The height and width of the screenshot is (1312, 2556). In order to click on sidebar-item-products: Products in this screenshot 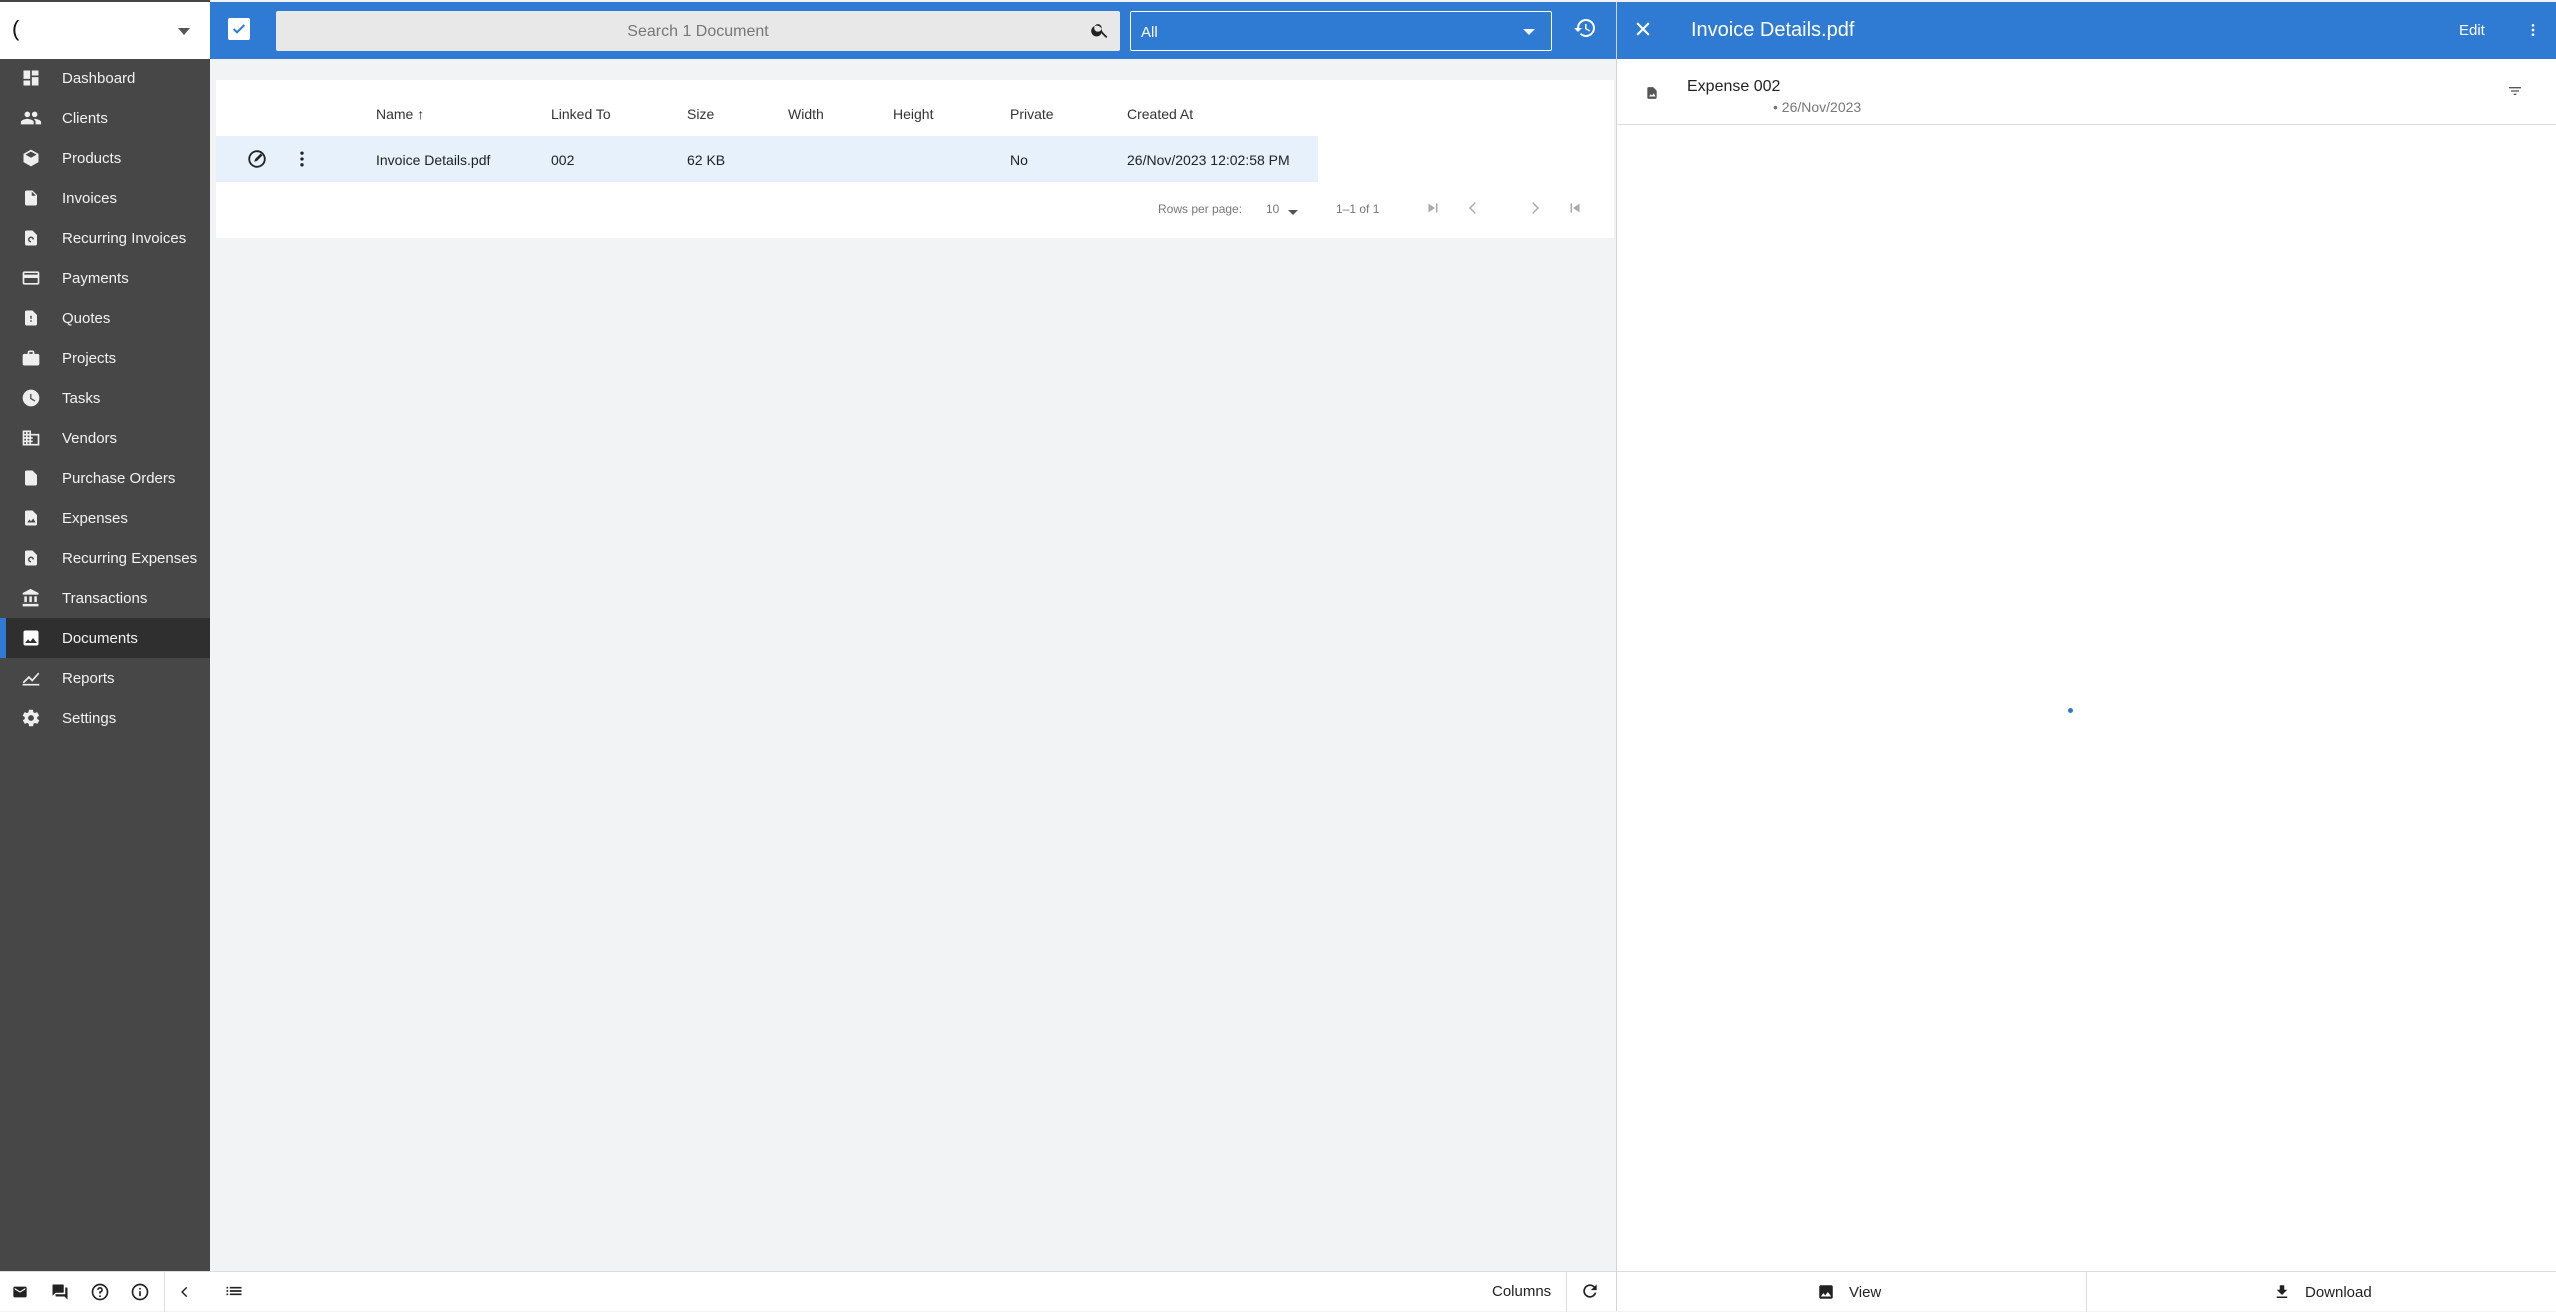, I will do `click(105, 158)`.